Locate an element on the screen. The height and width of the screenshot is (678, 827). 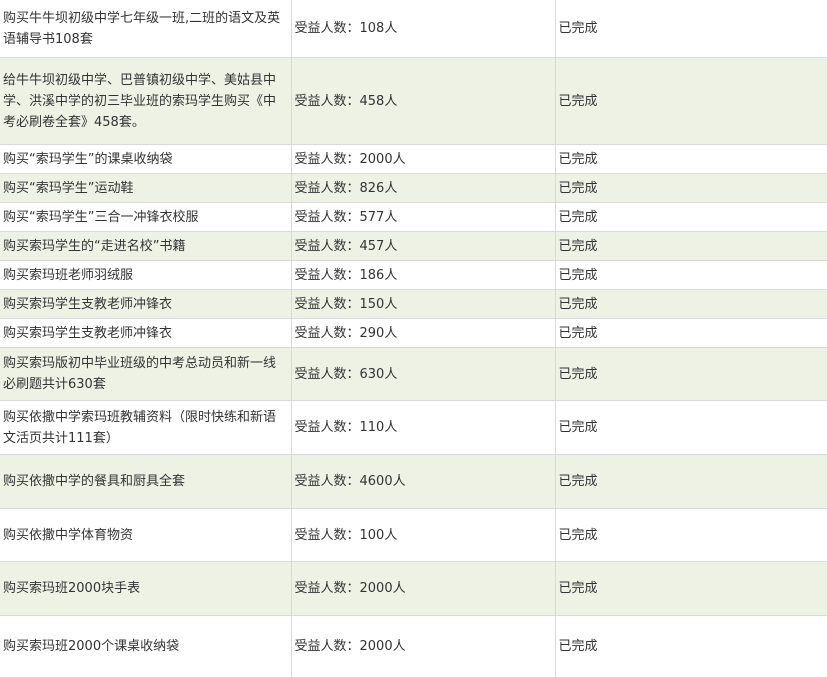
beneficiary-count: 受益人数：826人 is located at coordinates (423, 188).